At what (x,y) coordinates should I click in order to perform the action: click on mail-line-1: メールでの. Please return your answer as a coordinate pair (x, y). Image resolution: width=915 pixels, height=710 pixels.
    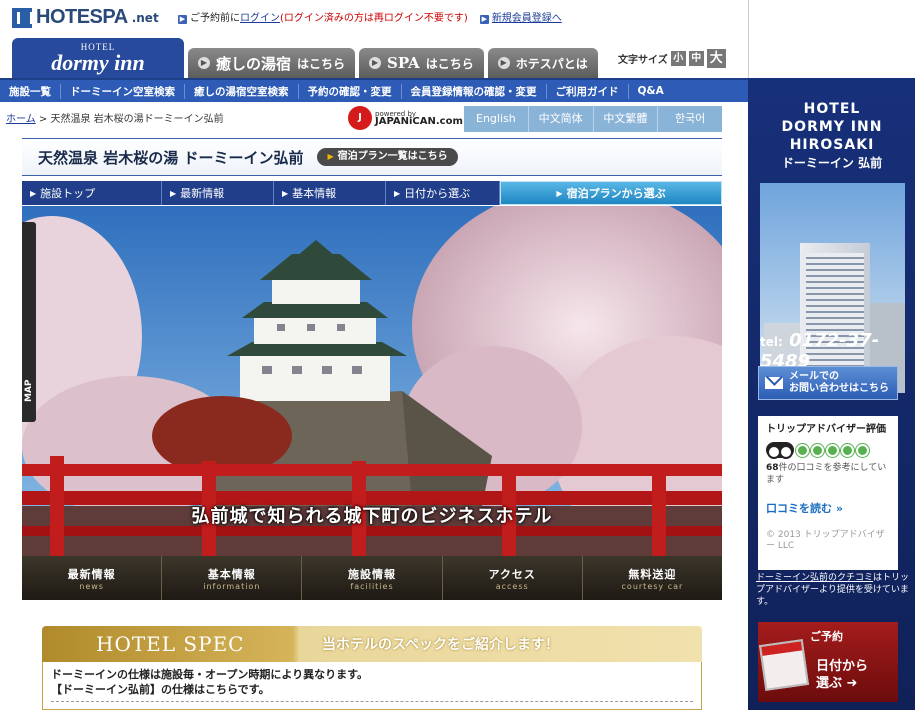
    Looking at the image, I should click on (814, 376).